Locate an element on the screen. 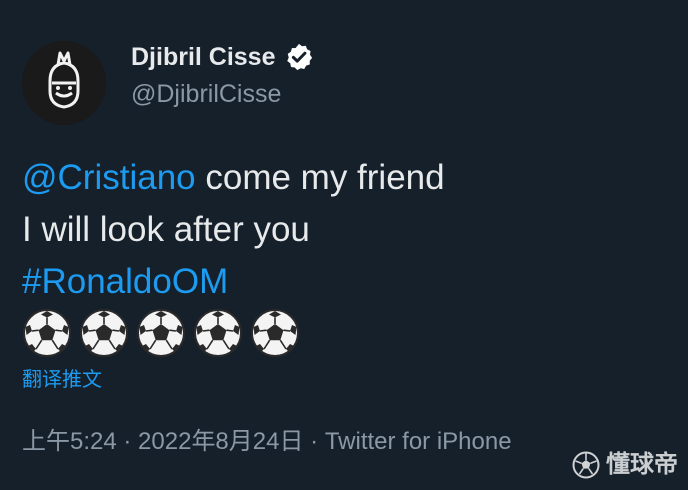 This screenshot has width=688, height=490. tweet-source: Twitter for iPhone is located at coordinates (418, 441).